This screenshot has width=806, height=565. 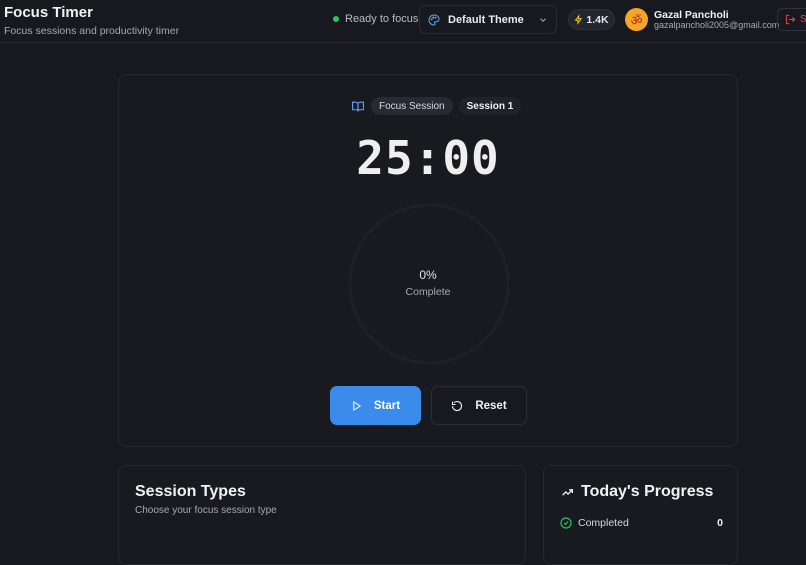 I want to click on start-button-label: Start, so click(x=387, y=405).